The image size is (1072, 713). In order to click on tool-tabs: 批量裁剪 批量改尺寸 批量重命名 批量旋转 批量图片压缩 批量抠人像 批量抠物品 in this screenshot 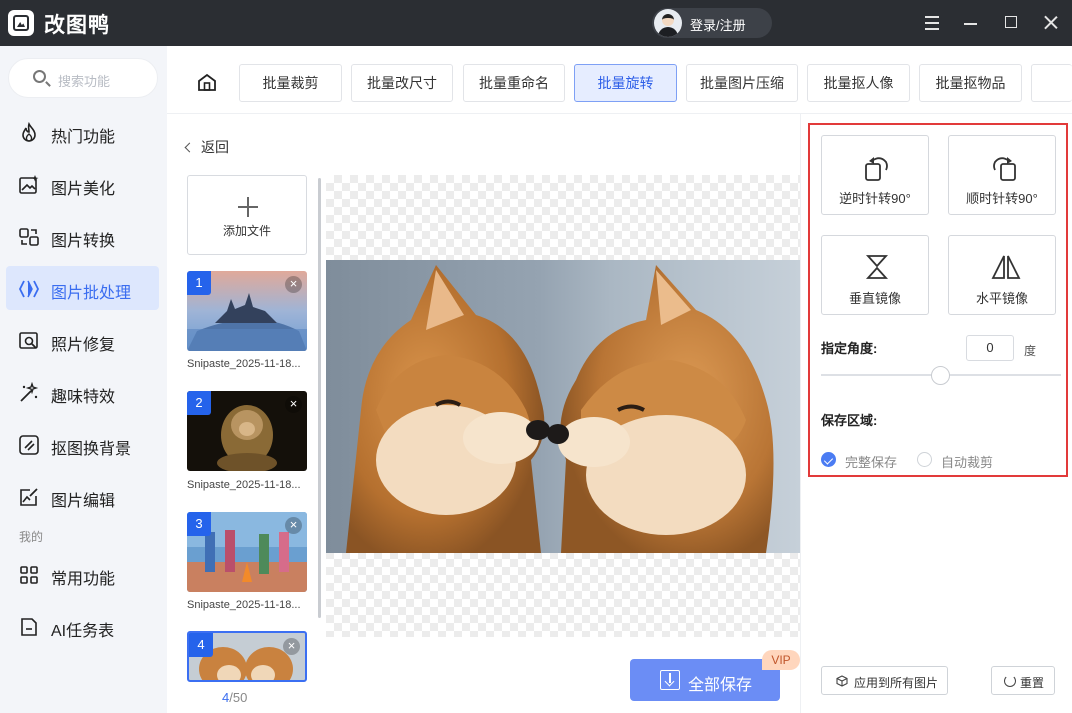, I will do `click(619, 80)`.